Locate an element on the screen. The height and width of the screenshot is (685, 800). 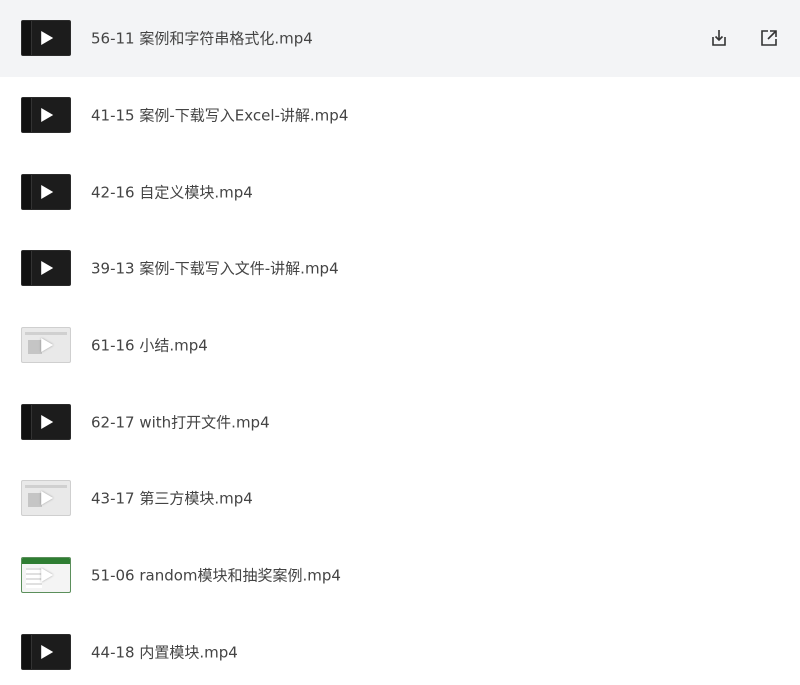
file-row: 51-06 random模块和抽奖案例.mp4 is located at coordinates (400, 575).